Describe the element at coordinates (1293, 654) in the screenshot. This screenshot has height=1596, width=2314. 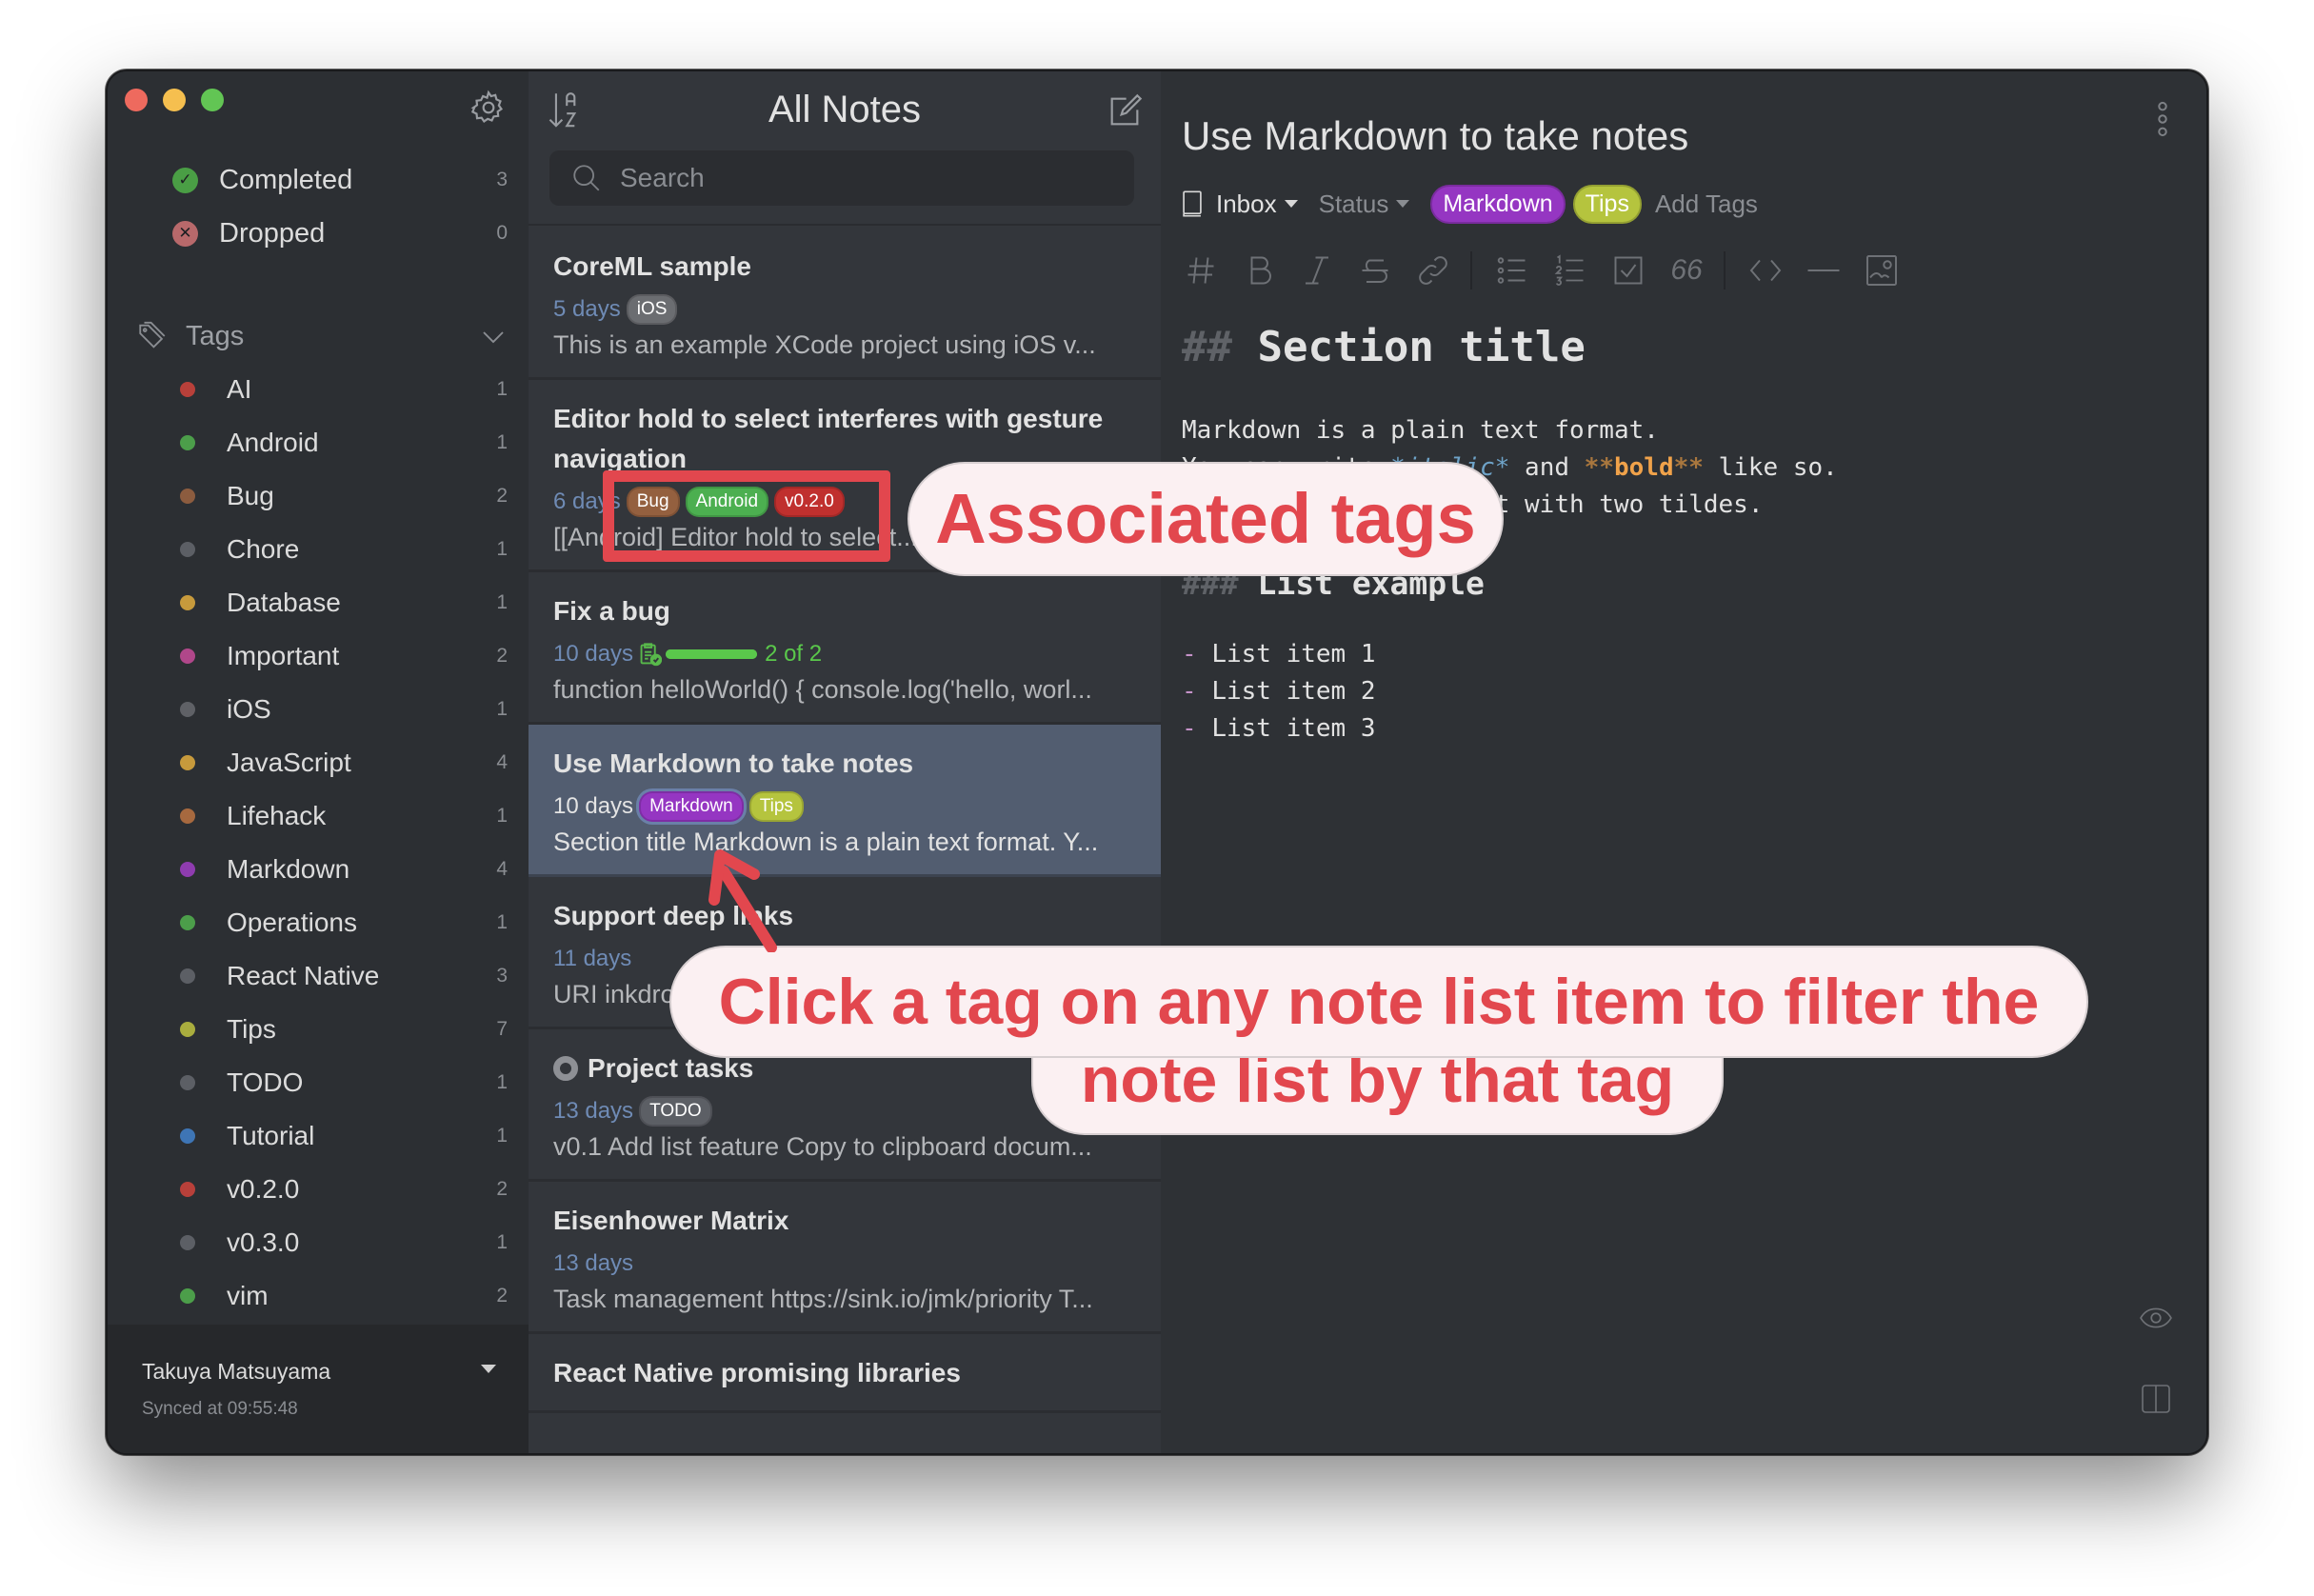
I see `list-item-text: List item 1` at that location.